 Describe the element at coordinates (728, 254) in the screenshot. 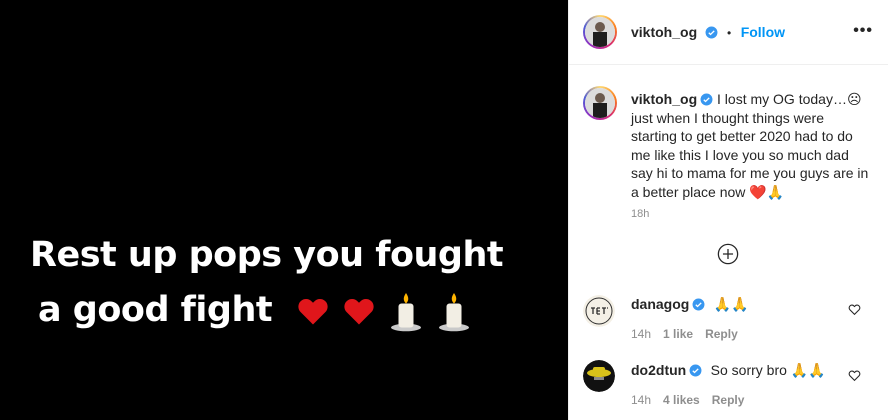

I see `plus-circle-icon` at that location.